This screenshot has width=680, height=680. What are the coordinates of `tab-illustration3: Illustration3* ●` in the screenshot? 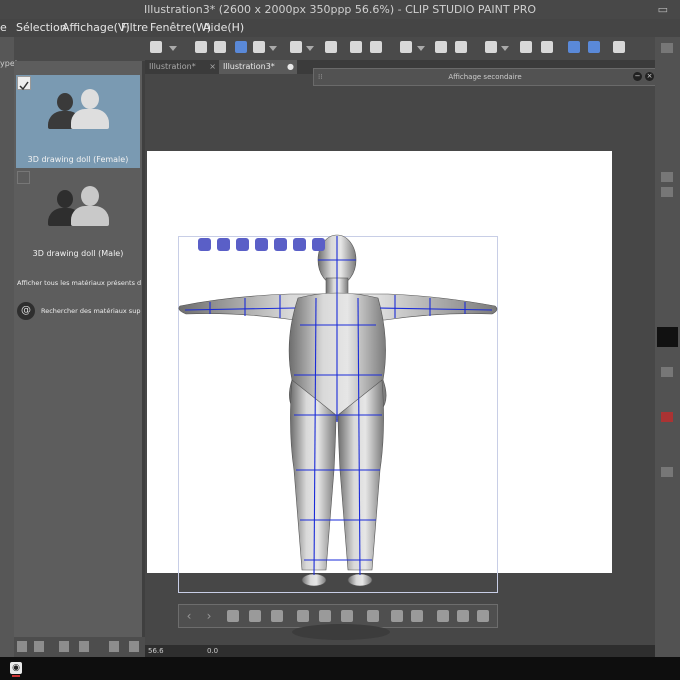 It's located at (258, 67).